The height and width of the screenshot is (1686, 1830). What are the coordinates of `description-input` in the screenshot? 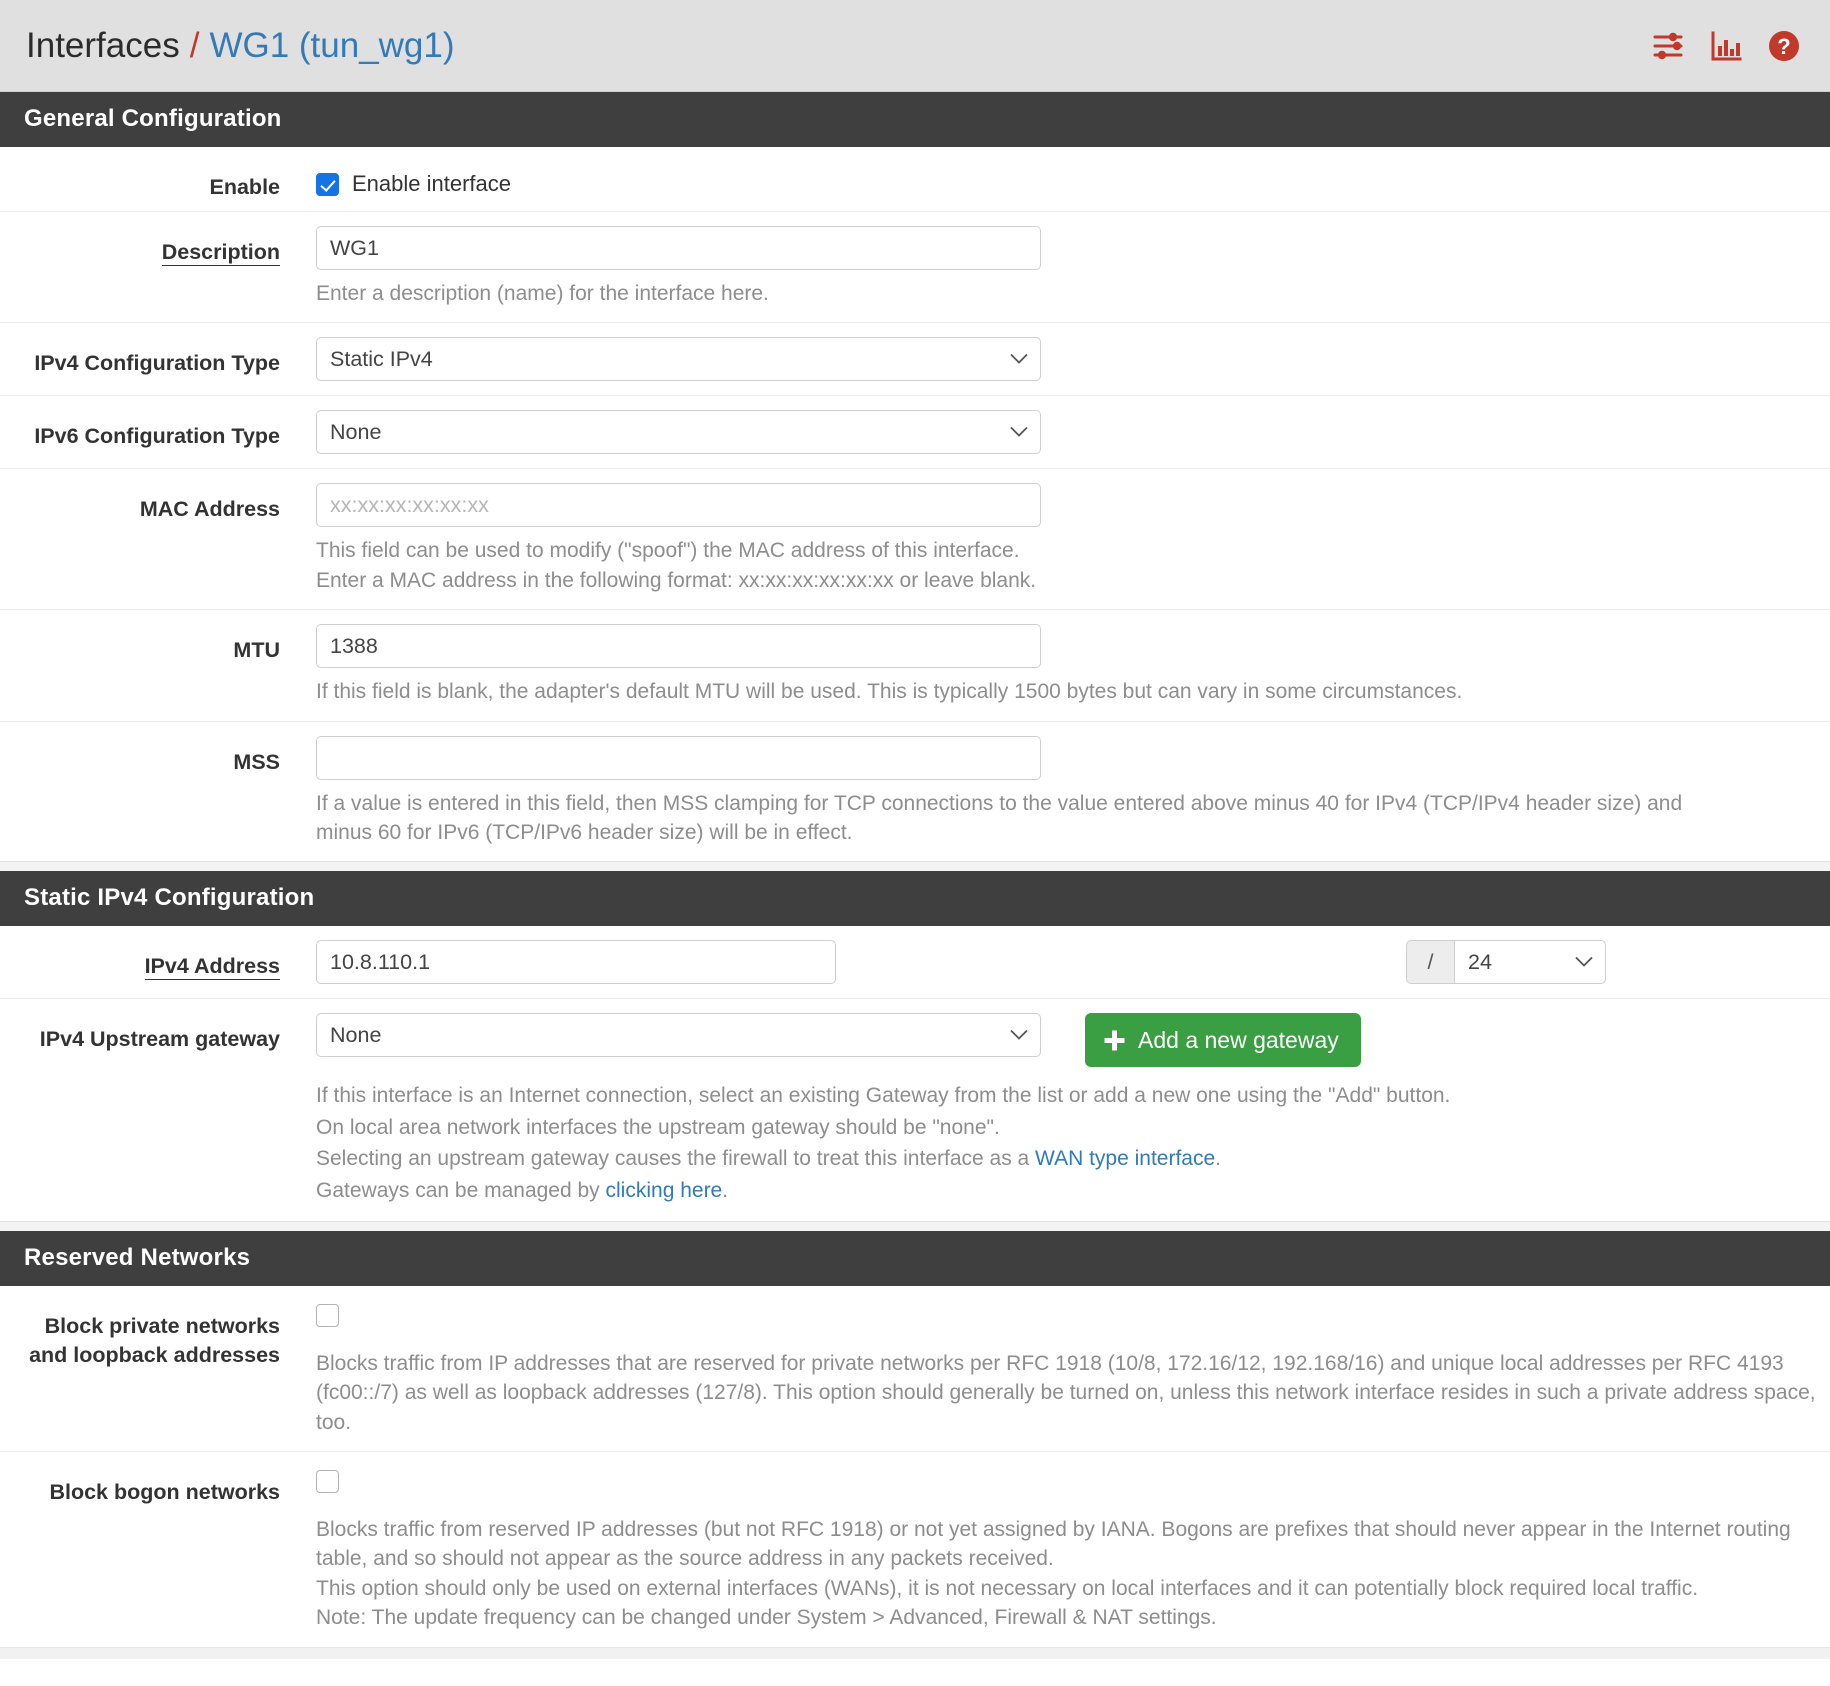 It's located at (678, 248).